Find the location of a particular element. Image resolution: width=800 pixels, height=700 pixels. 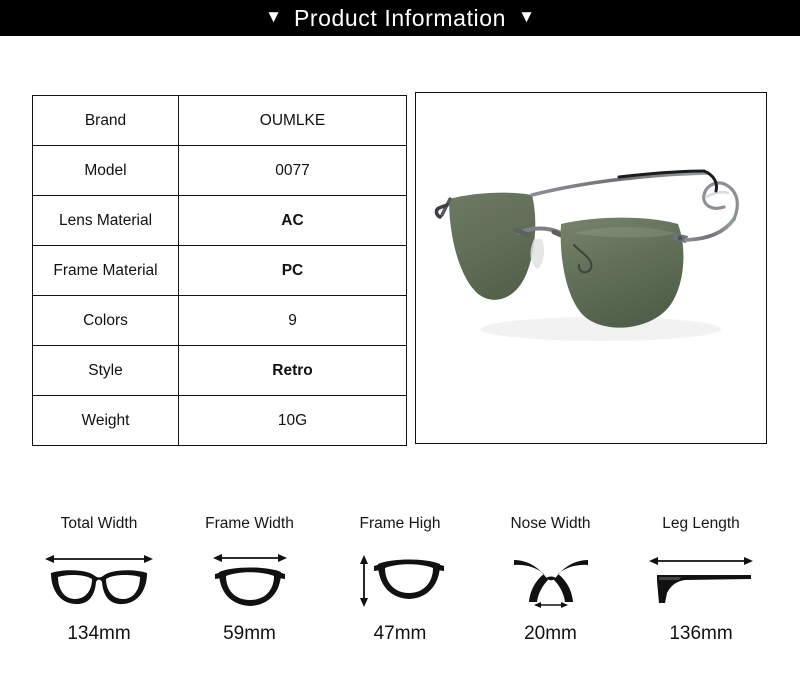

spec-label-colors: Colors is located at coordinates (105, 320).